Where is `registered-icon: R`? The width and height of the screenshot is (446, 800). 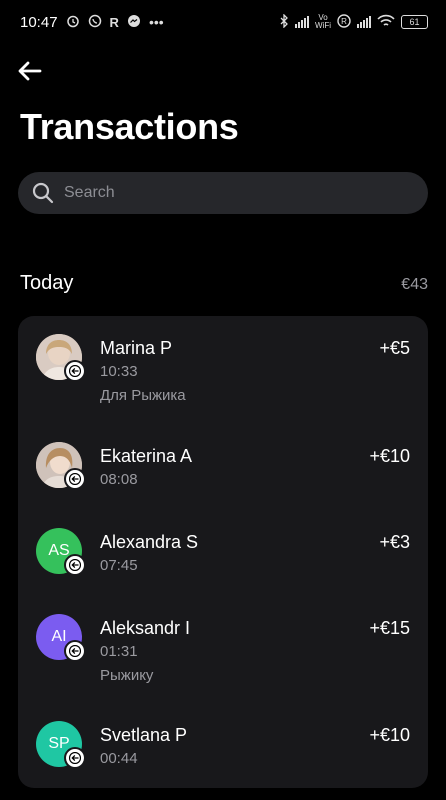 registered-icon: R is located at coordinates (344, 22).